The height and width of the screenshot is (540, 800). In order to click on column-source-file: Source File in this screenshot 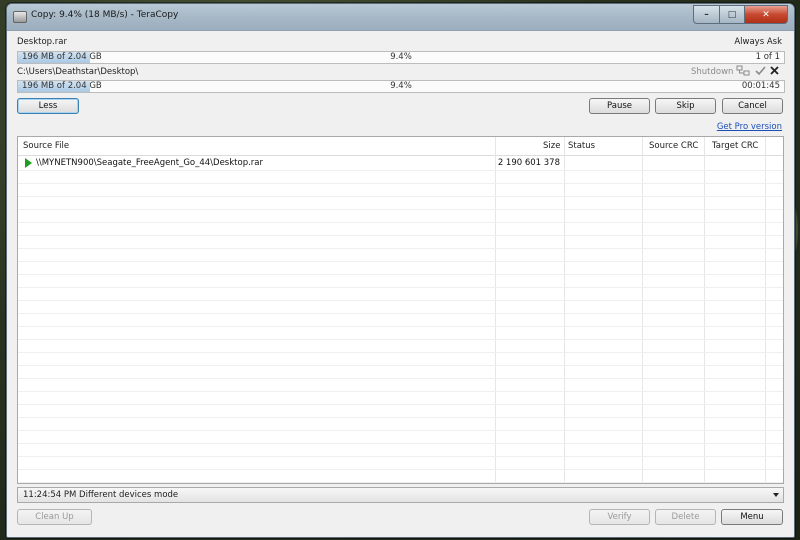, I will do `click(46, 146)`.